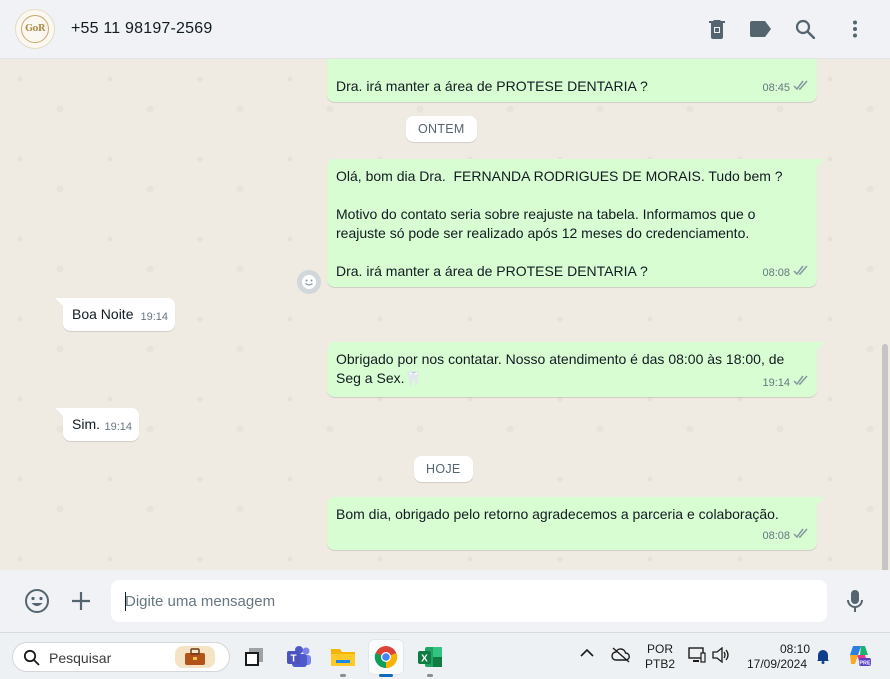 The width and height of the screenshot is (890, 679). Describe the element at coordinates (885, 457) in the screenshot. I see `chat-scrollbar` at that location.